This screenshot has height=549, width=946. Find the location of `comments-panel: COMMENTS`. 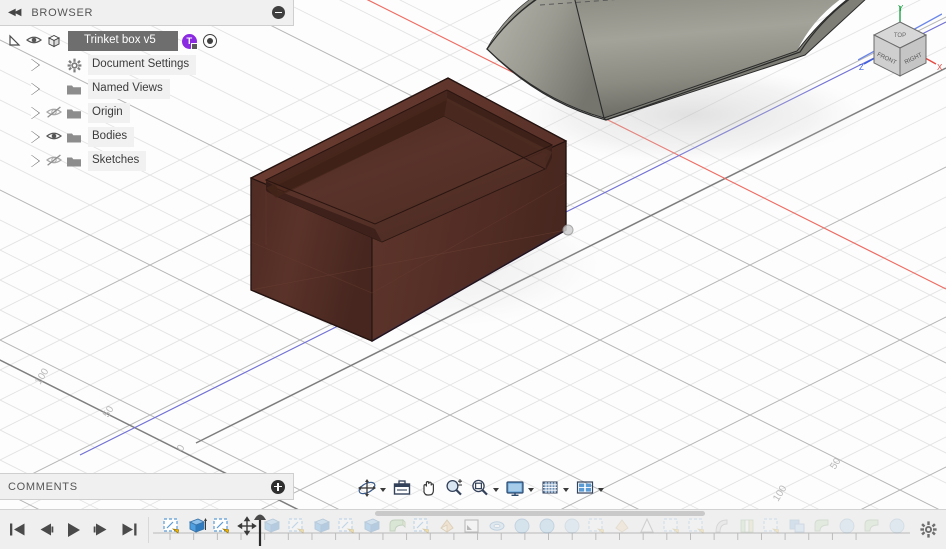

comments-panel: COMMENTS is located at coordinates (147, 486).